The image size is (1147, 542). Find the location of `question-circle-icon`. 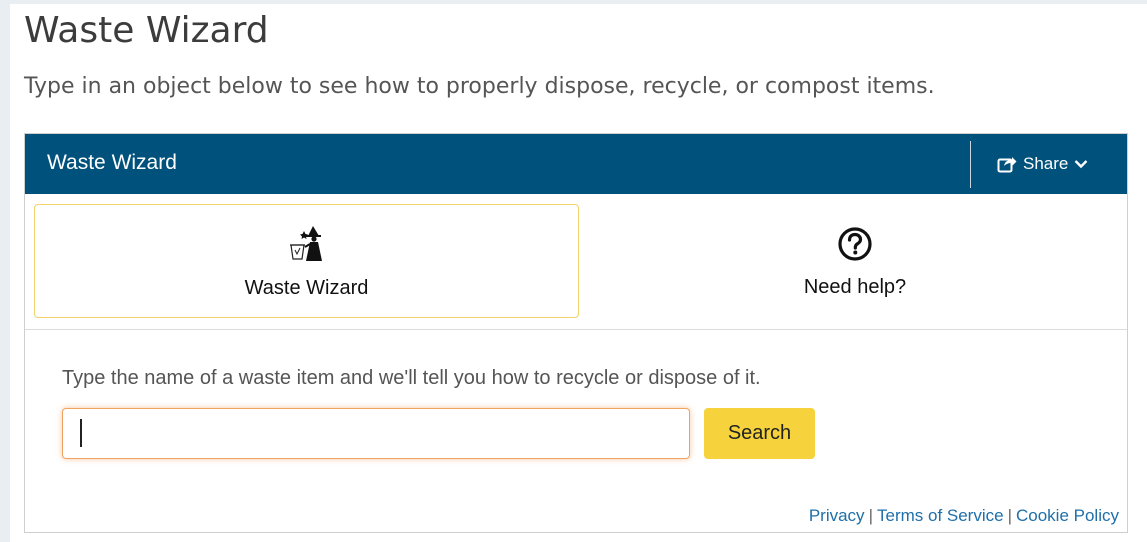

question-circle-icon is located at coordinates (855, 244).